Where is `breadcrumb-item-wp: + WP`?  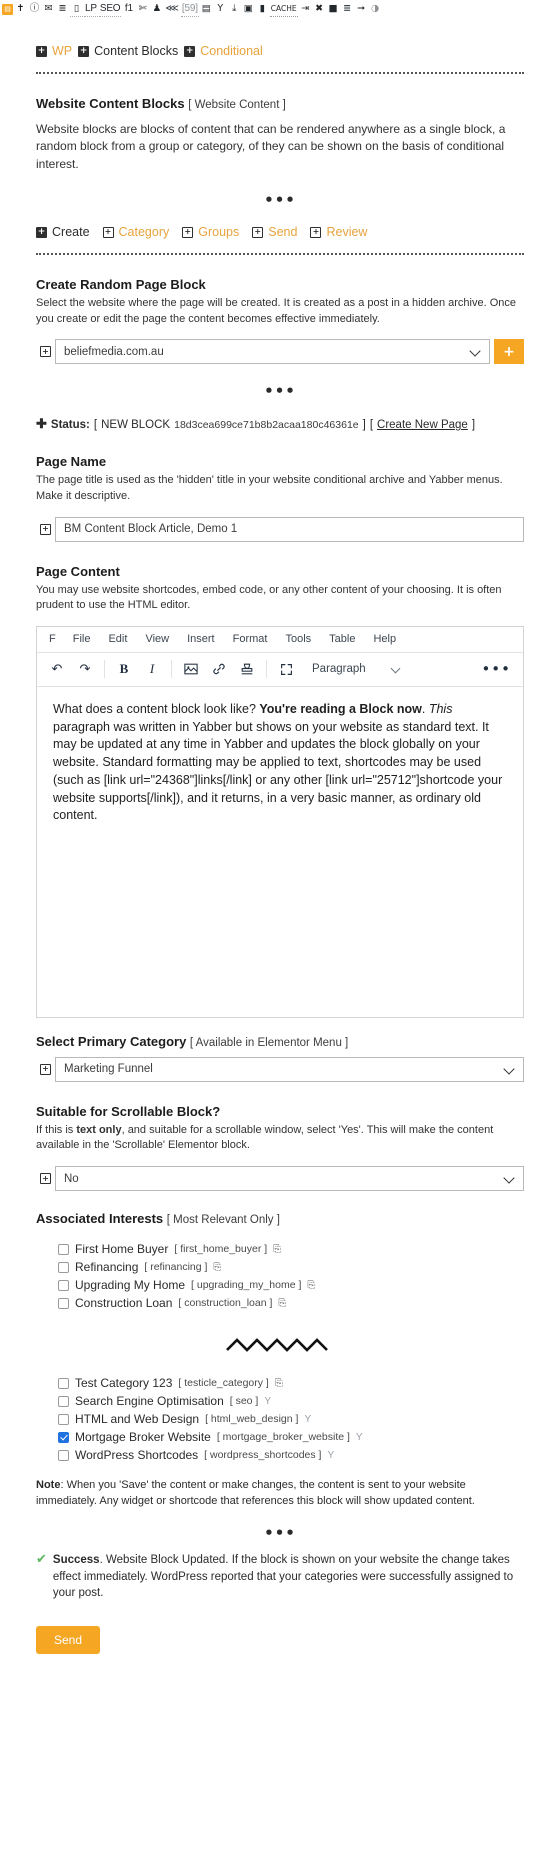
breadcrumb-item-wp: + WP is located at coordinates (54, 51).